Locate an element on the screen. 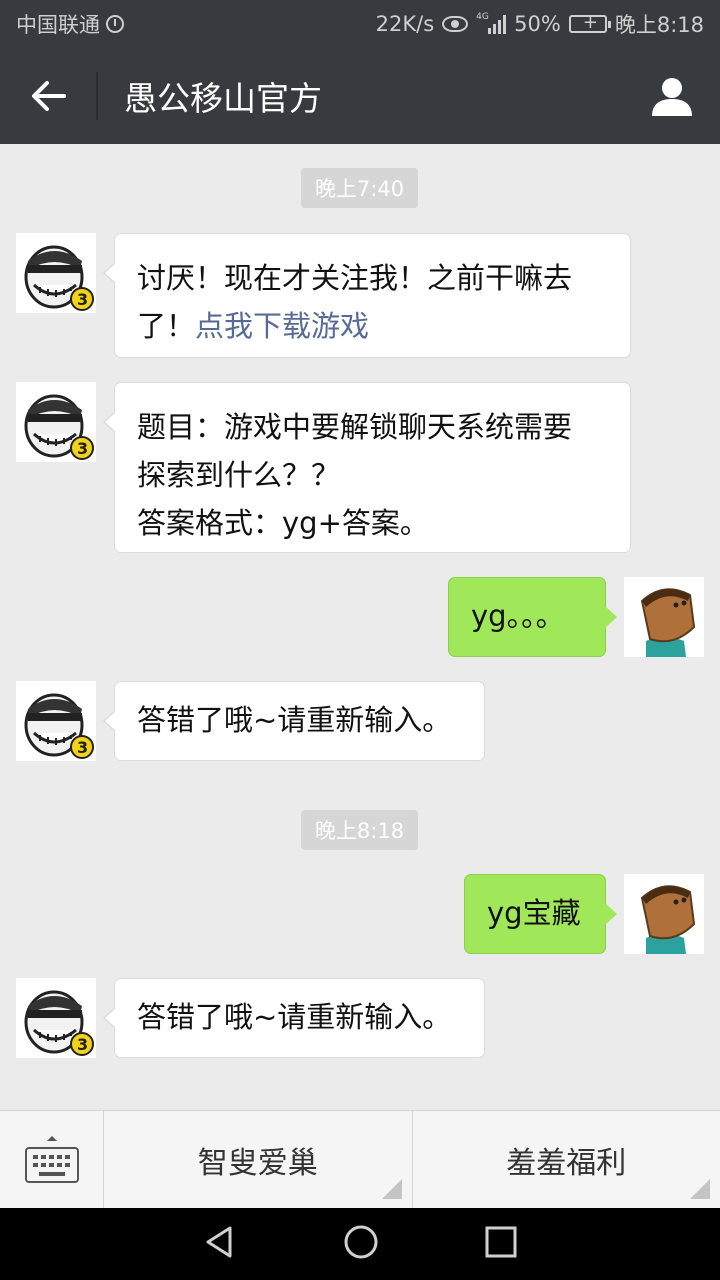 The image size is (720, 1280). person-icon is located at coordinates (672, 97).